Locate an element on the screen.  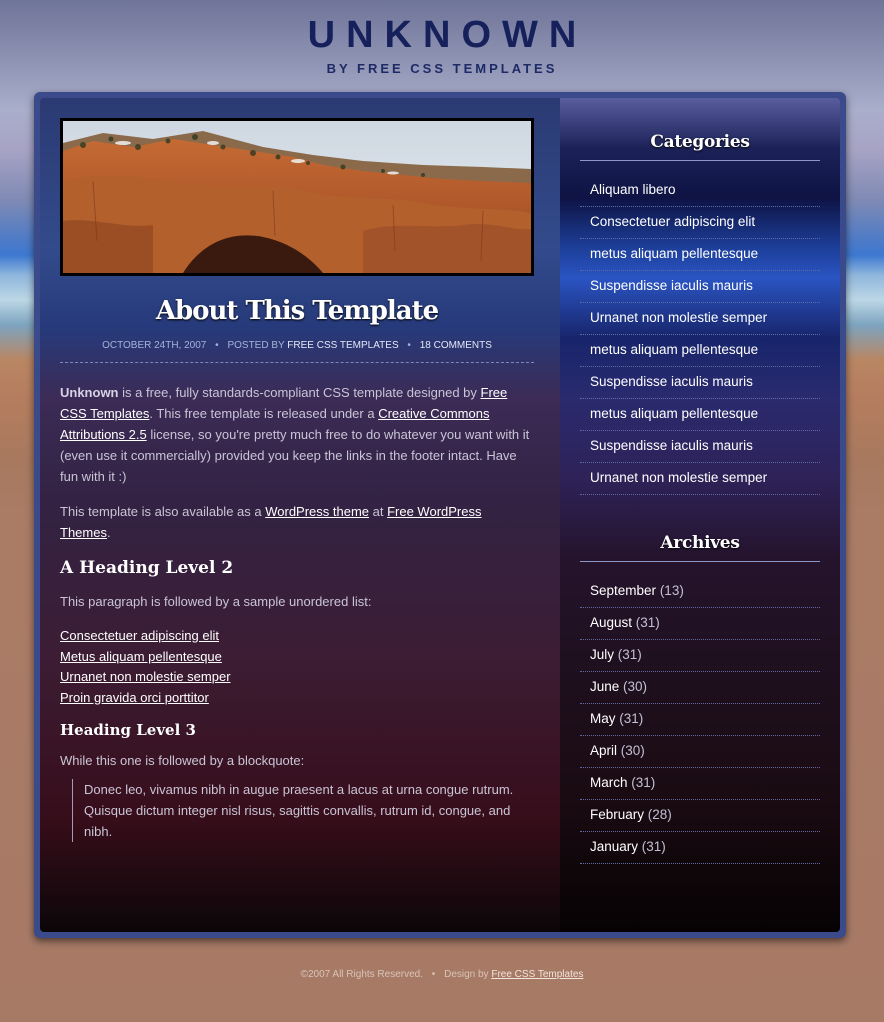
footer-design-link: Free CSS Templates is located at coordinates (537, 974).